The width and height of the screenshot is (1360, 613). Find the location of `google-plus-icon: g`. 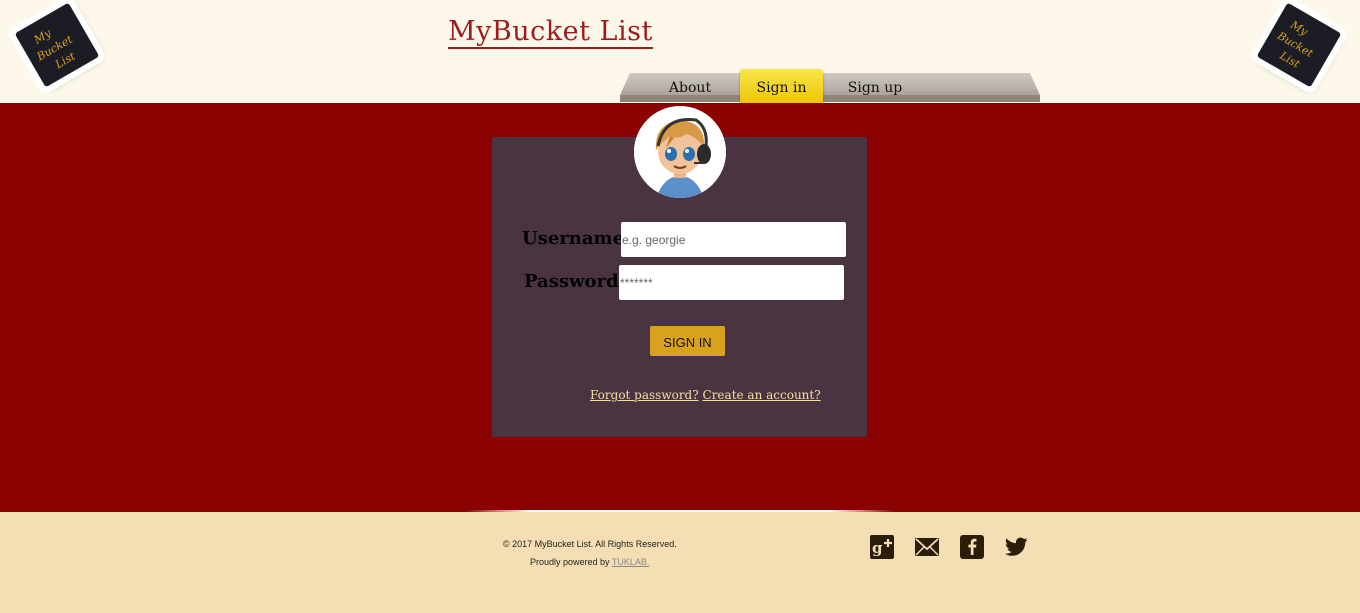

google-plus-icon: g is located at coordinates (882, 547).